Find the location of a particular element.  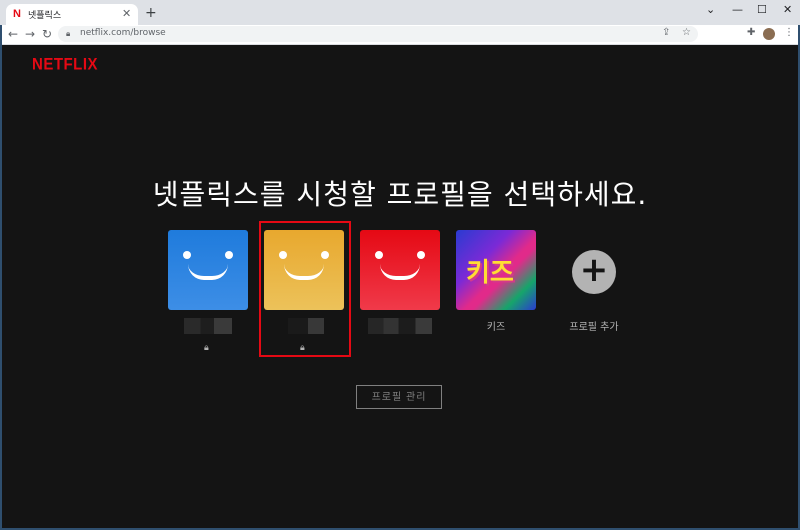

profile-1: 🔒︎ is located at coordinates (208, 291).